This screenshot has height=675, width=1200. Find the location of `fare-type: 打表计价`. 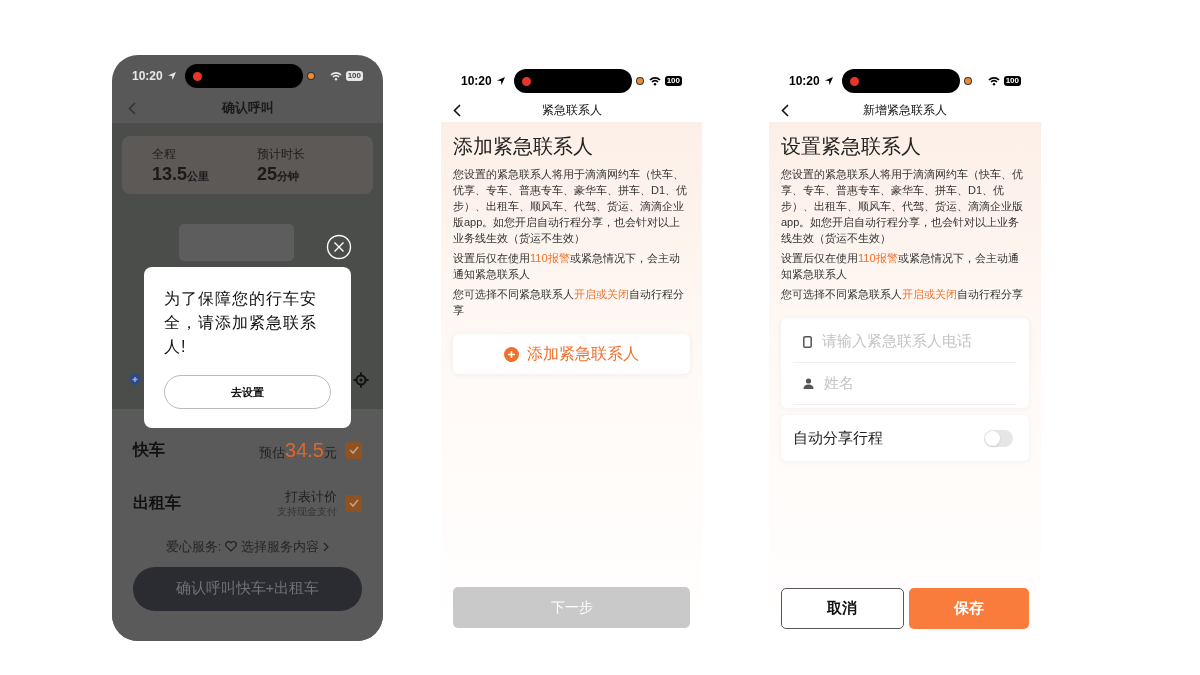

fare-type: 打表计价 is located at coordinates (311, 496).